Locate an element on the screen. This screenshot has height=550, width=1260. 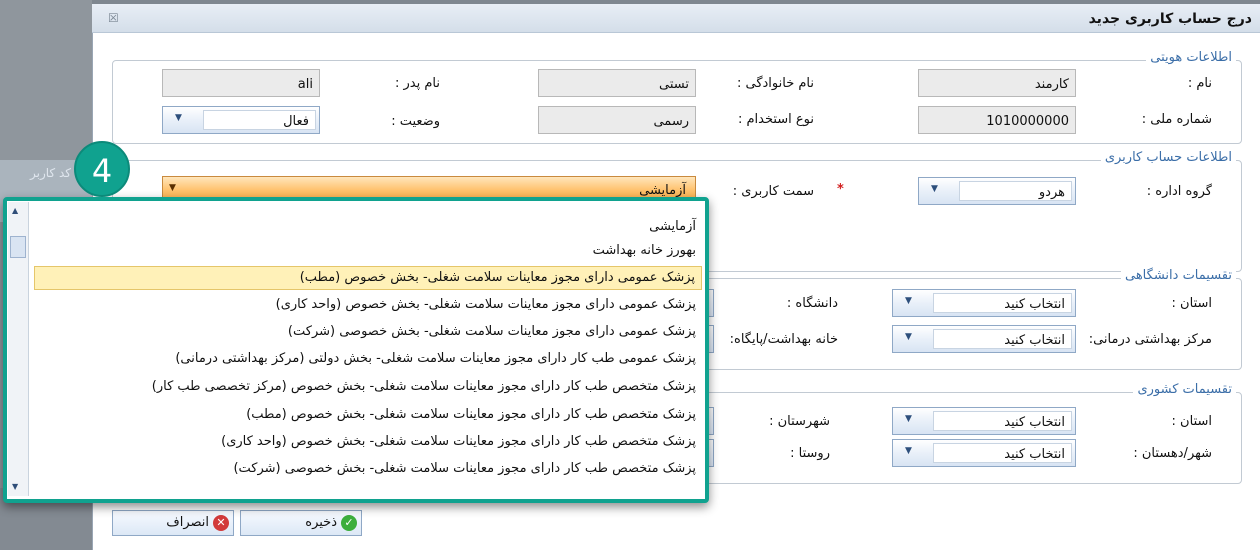
health-house-label: خانه بهداشت/پایگاه: is located at coordinates (783, 339).